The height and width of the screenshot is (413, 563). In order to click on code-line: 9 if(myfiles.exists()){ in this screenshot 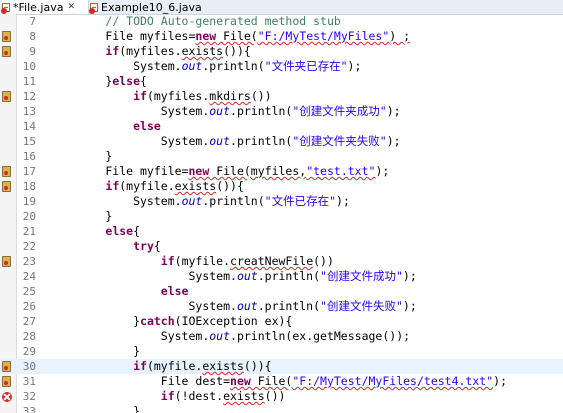, I will do `click(281, 51)`.